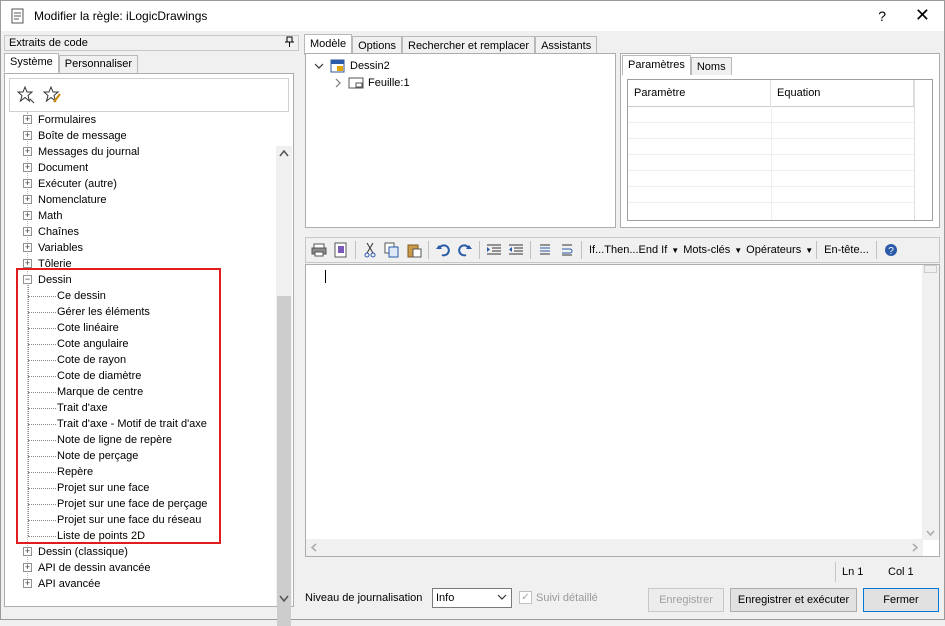 The height and width of the screenshot is (626, 945). What do you see at coordinates (101, 536) in the screenshot?
I see `tree-item: Liste de points 2D` at bounding box center [101, 536].